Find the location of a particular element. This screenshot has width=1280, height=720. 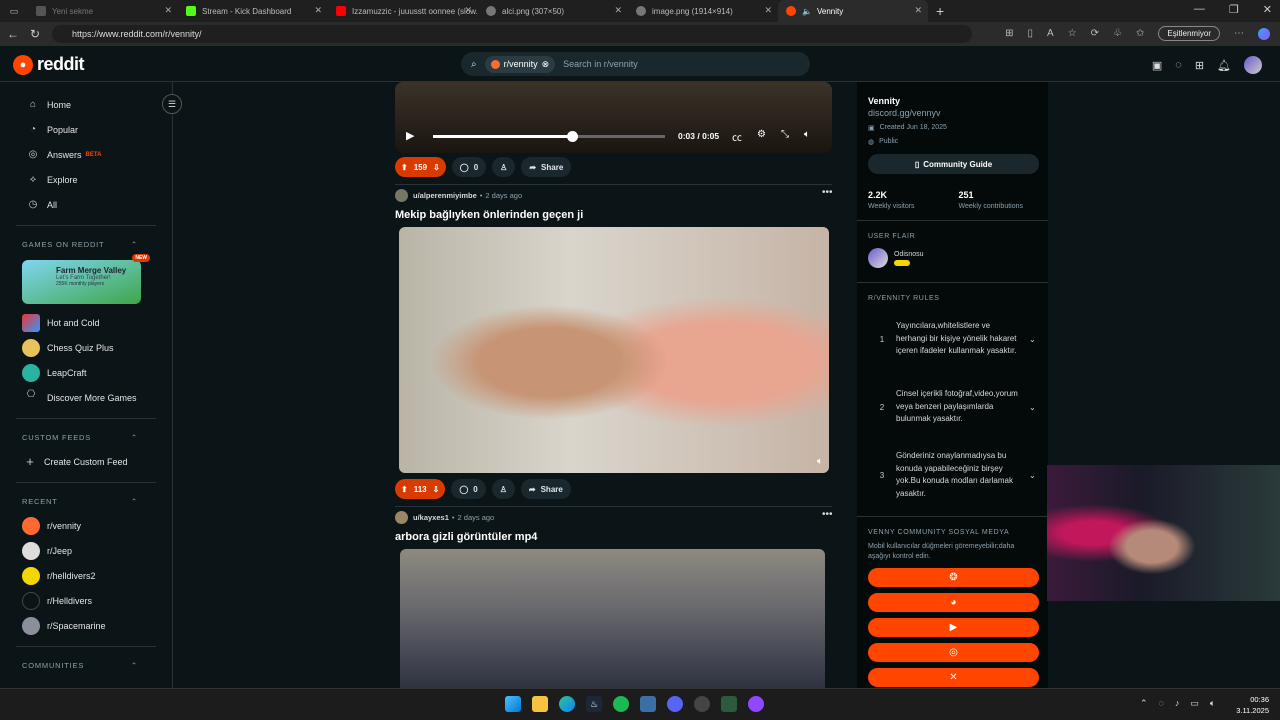

copilot-icon is located at coordinates (1264, 33).